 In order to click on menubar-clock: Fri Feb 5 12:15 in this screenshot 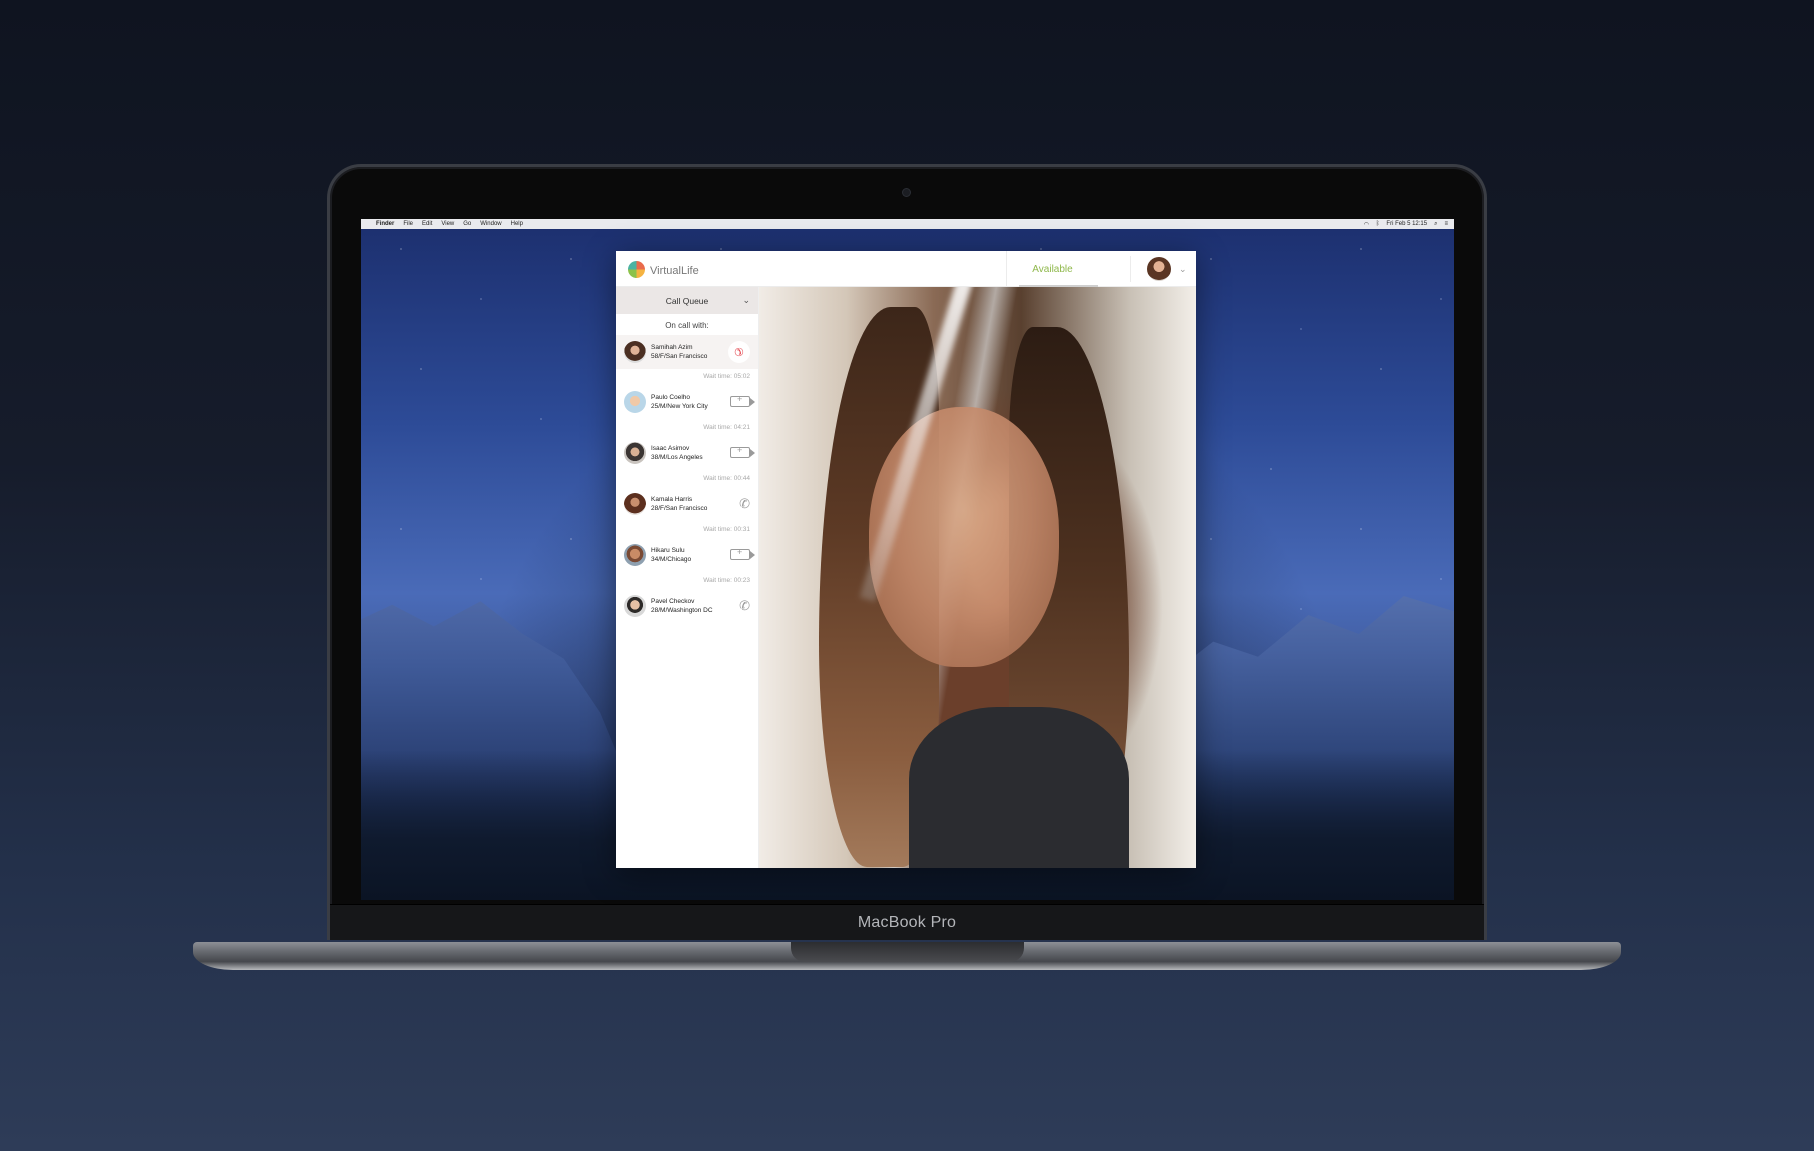, I will do `click(1406, 224)`.